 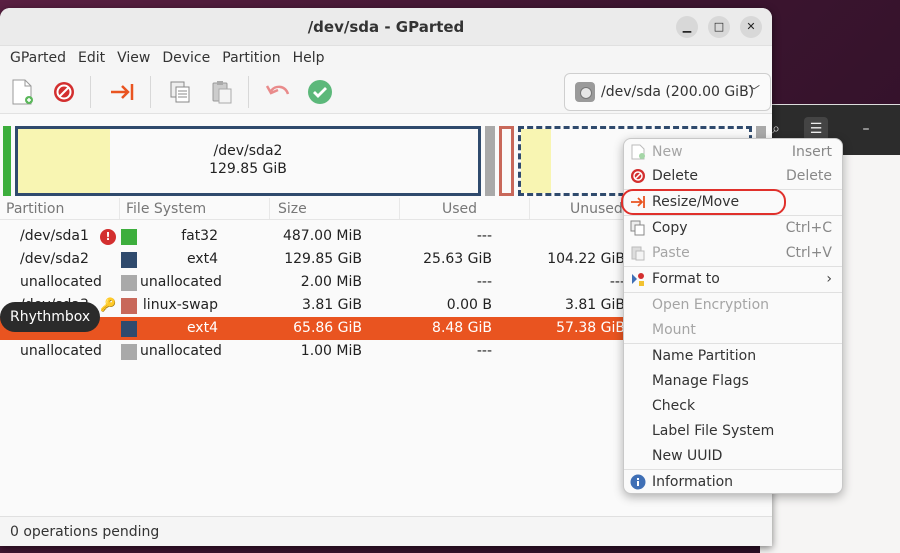 What do you see at coordinates (22, 92) in the screenshot?
I see `new-partition-icon` at bounding box center [22, 92].